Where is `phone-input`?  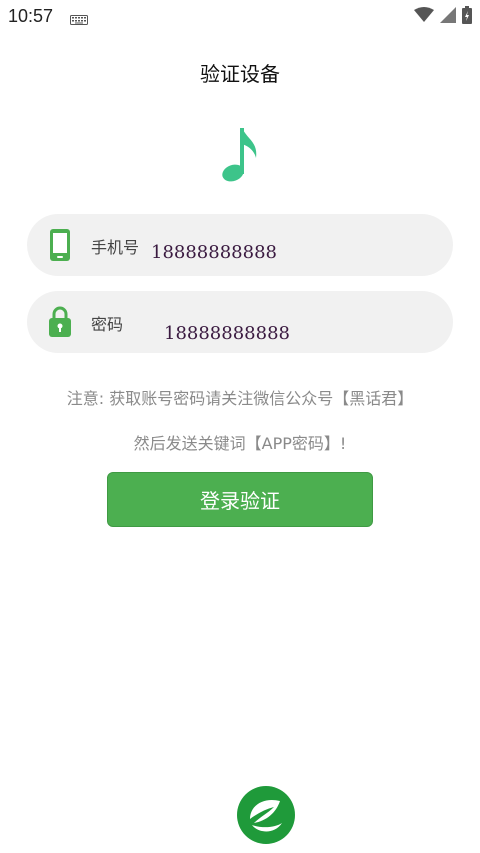
phone-input is located at coordinates (271, 252).